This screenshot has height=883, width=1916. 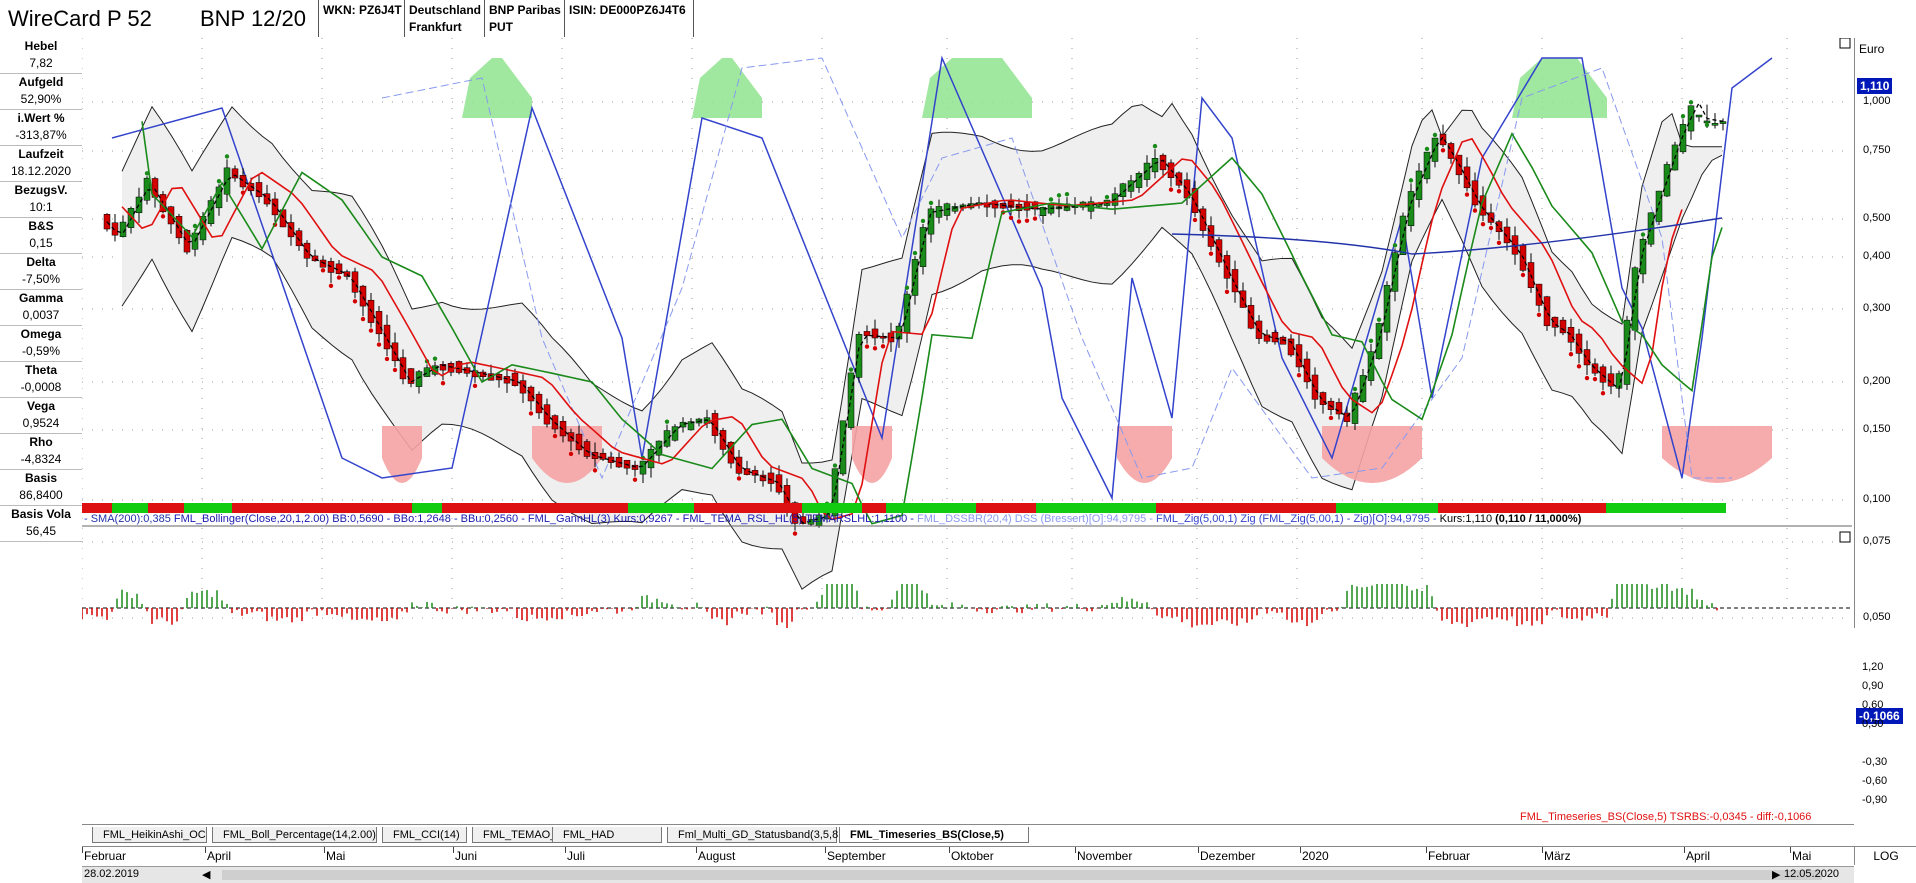 What do you see at coordinates (41, 423) in the screenshot?
I see `metric-value: 0,9524` at bounding box center [41, 423].